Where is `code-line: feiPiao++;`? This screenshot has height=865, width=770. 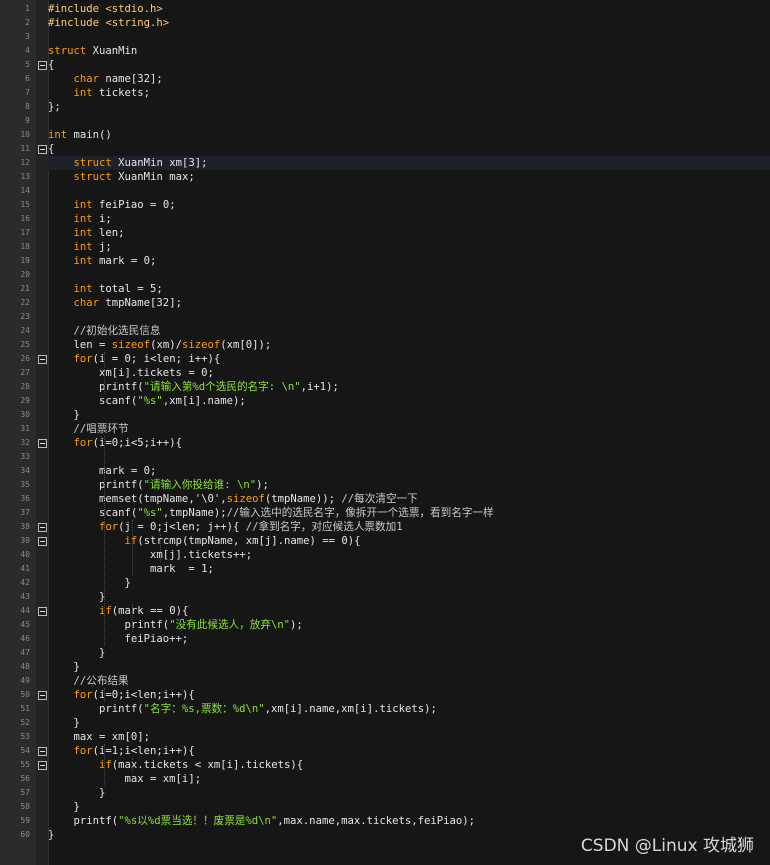 code-line: feiPiao++; is located at coordinates (118, 639).